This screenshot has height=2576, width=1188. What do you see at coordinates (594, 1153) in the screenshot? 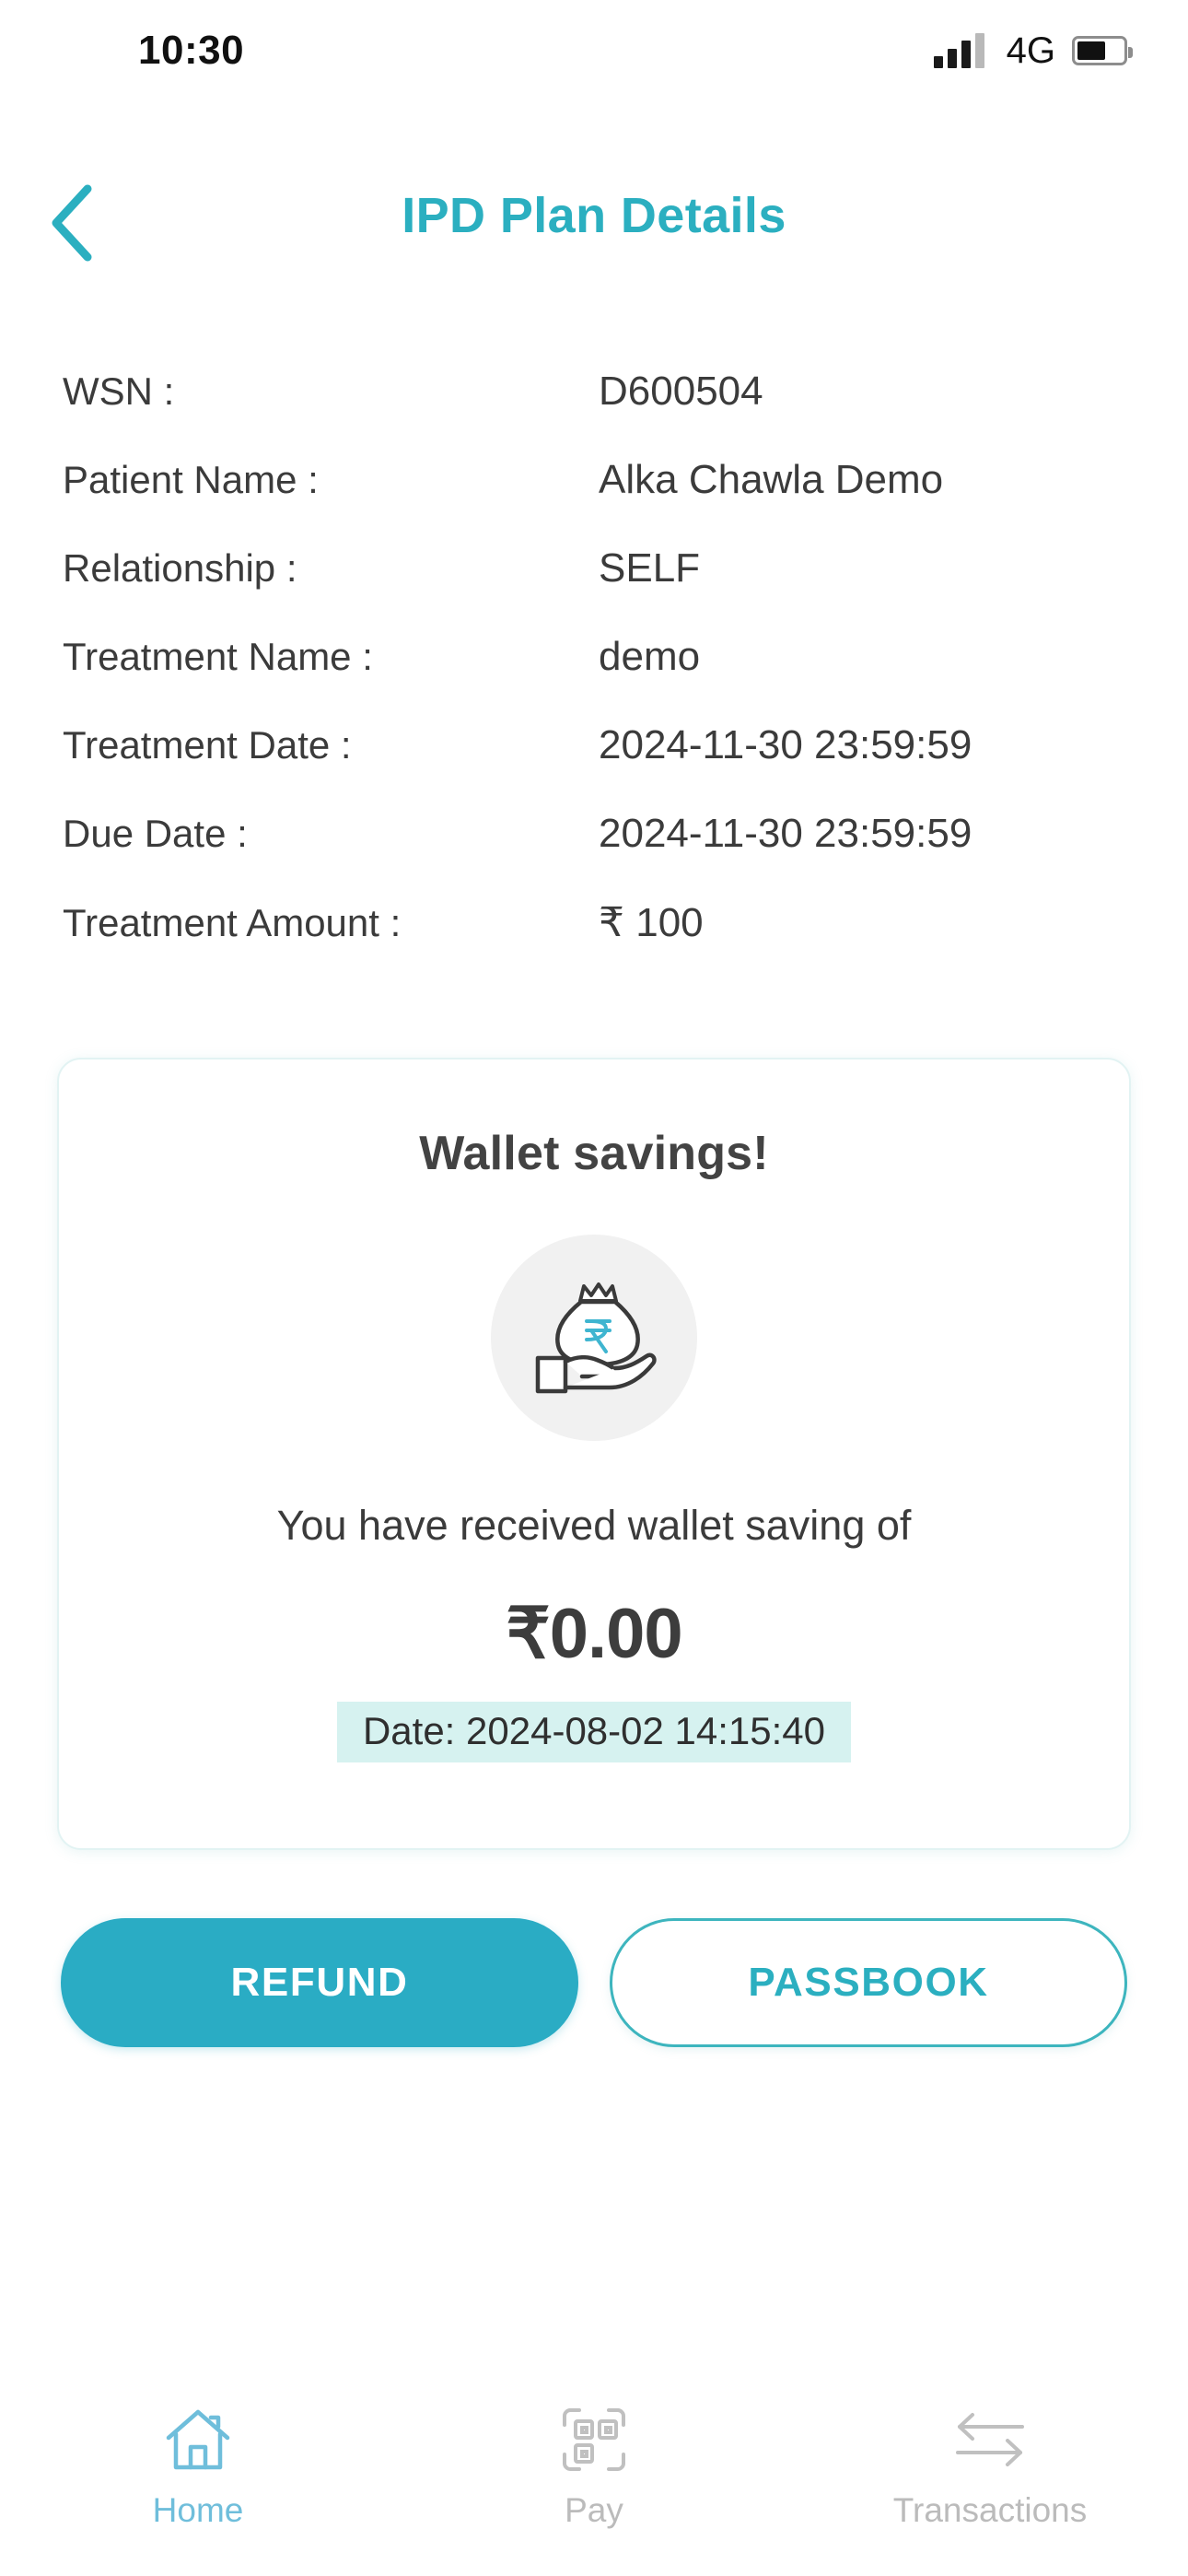
I see `wallet-savings-title: Wallet savings!` at bounding box center [594, 1153].